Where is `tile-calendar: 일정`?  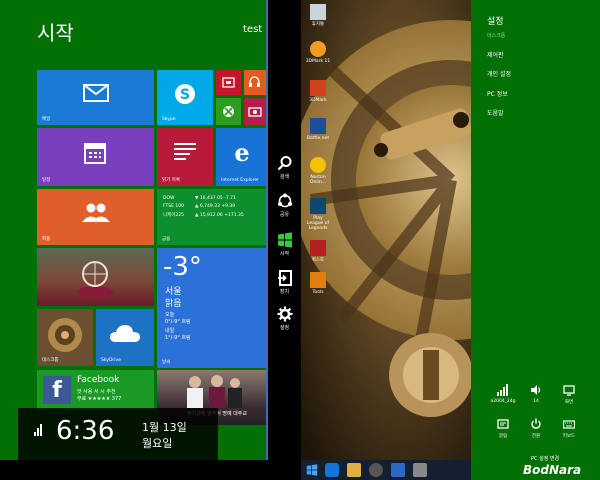 tile-calendar: 일정 is located at coordinates (95, 157).